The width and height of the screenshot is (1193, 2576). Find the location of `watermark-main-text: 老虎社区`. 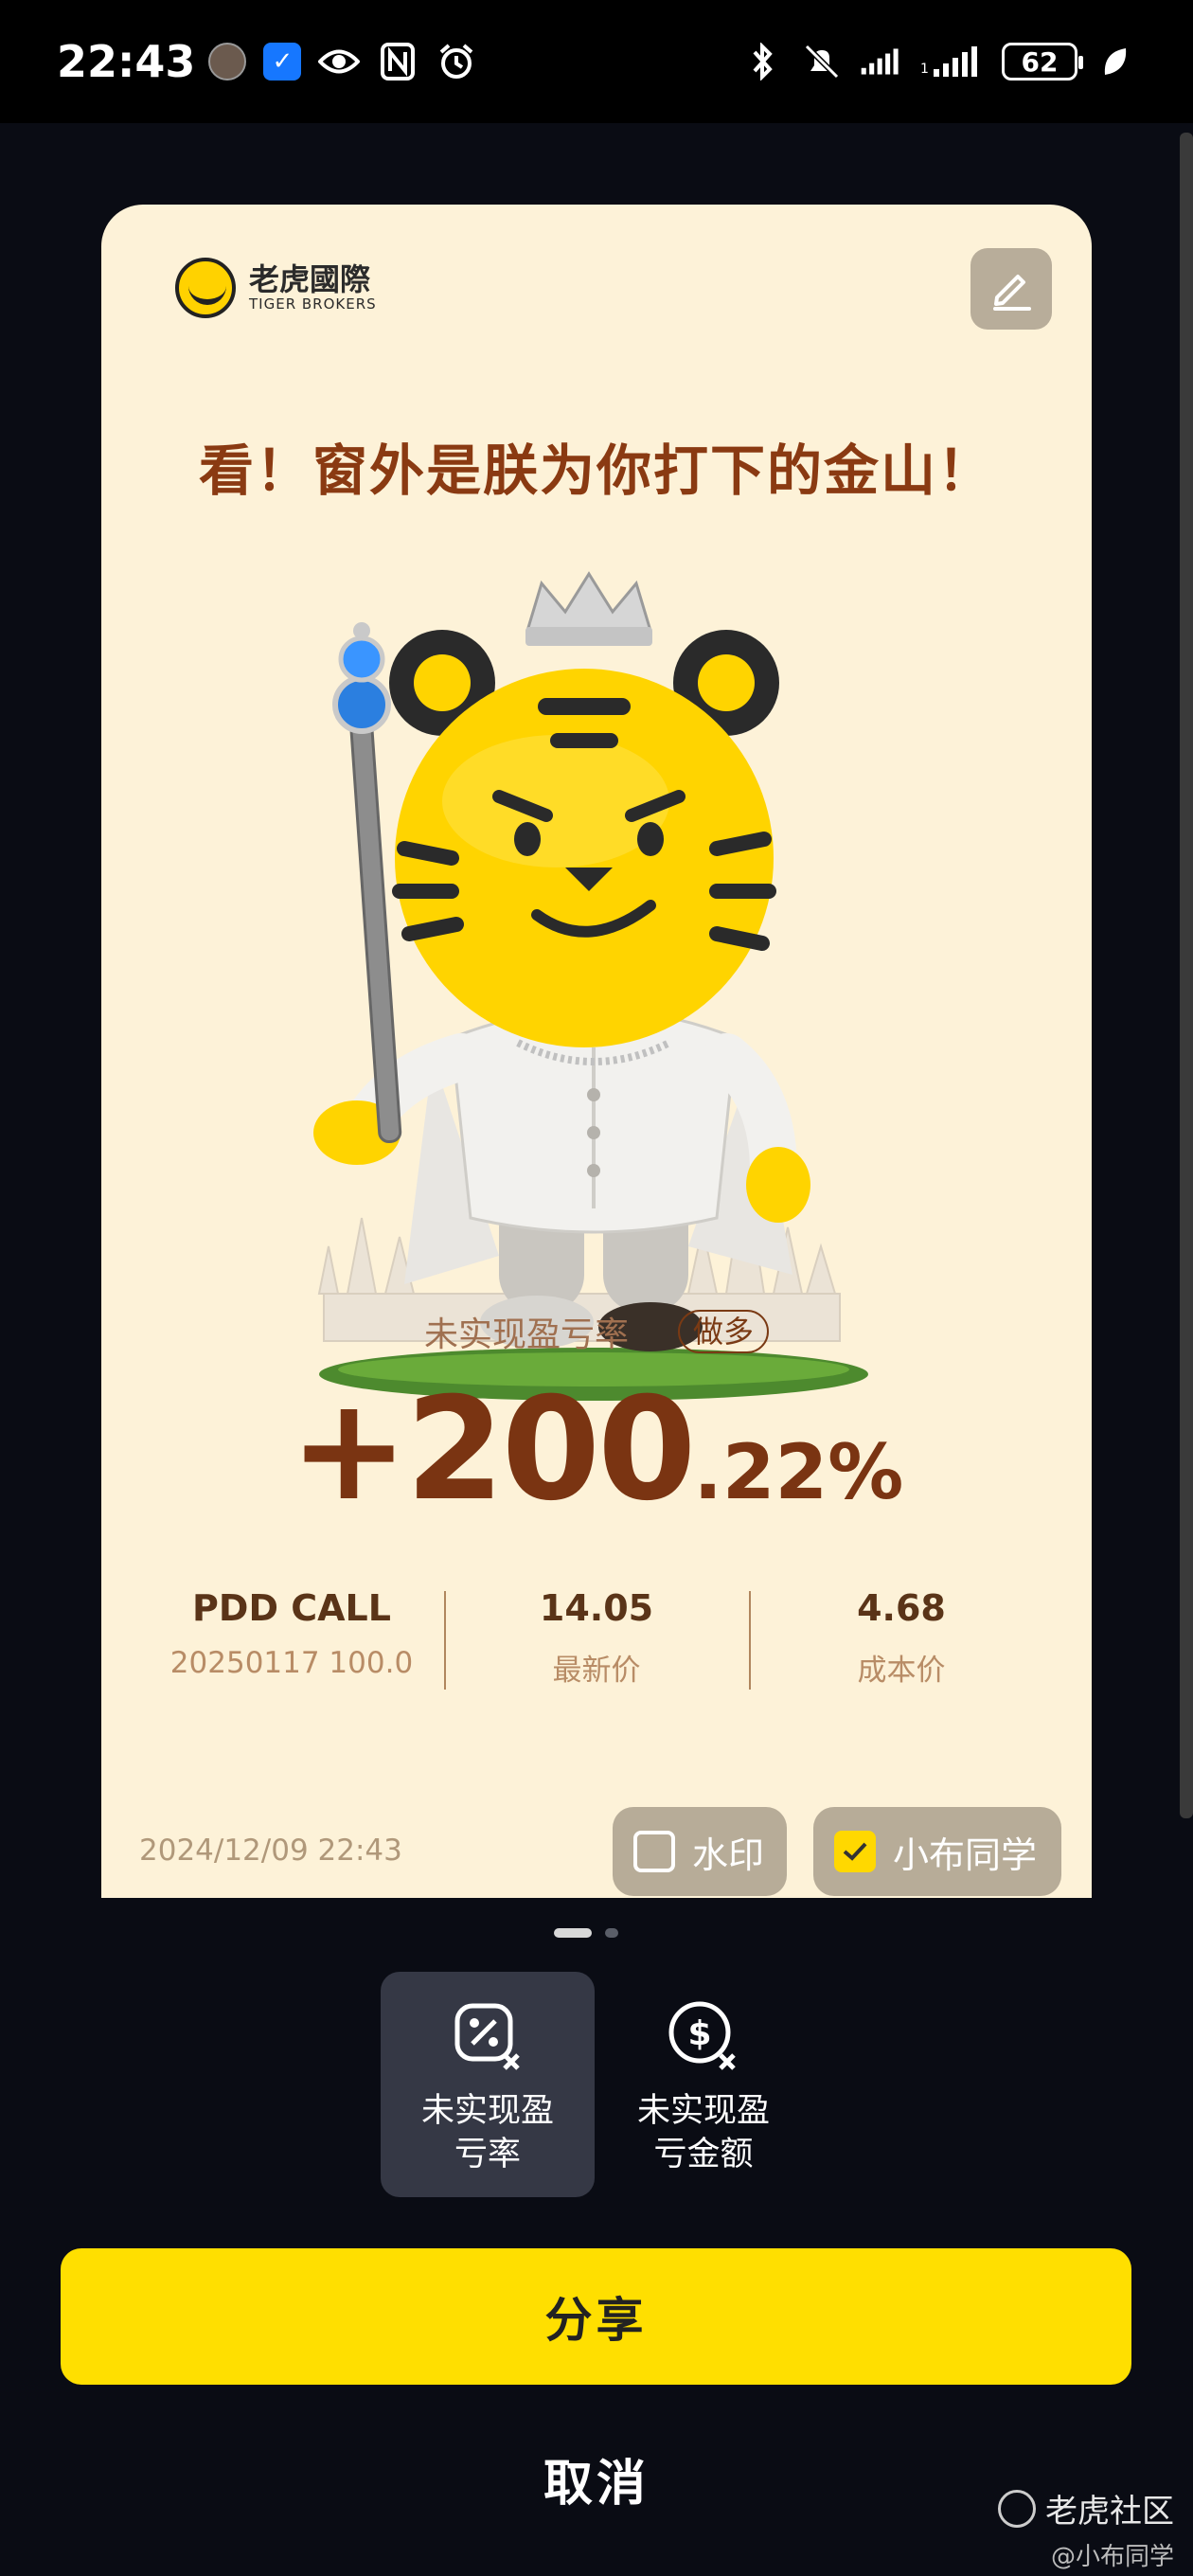

watermark-main-text: 老虎社区 is located at coordinates (1109, 2512).